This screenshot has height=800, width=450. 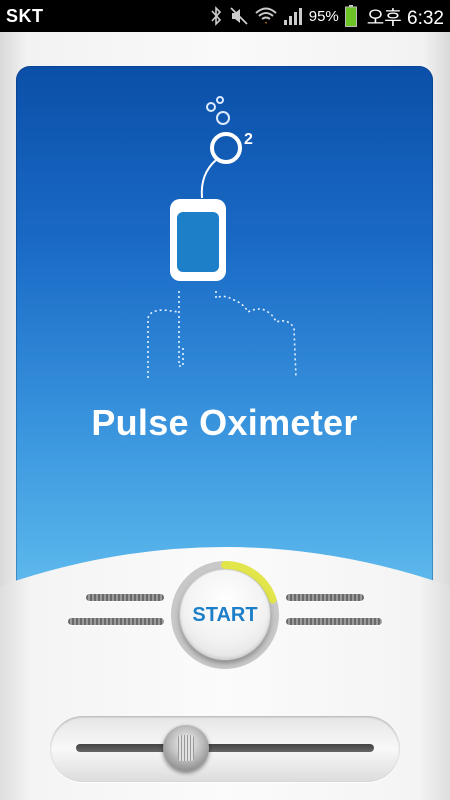 I want to click on slider-thumb, so click(x=186, y=748).